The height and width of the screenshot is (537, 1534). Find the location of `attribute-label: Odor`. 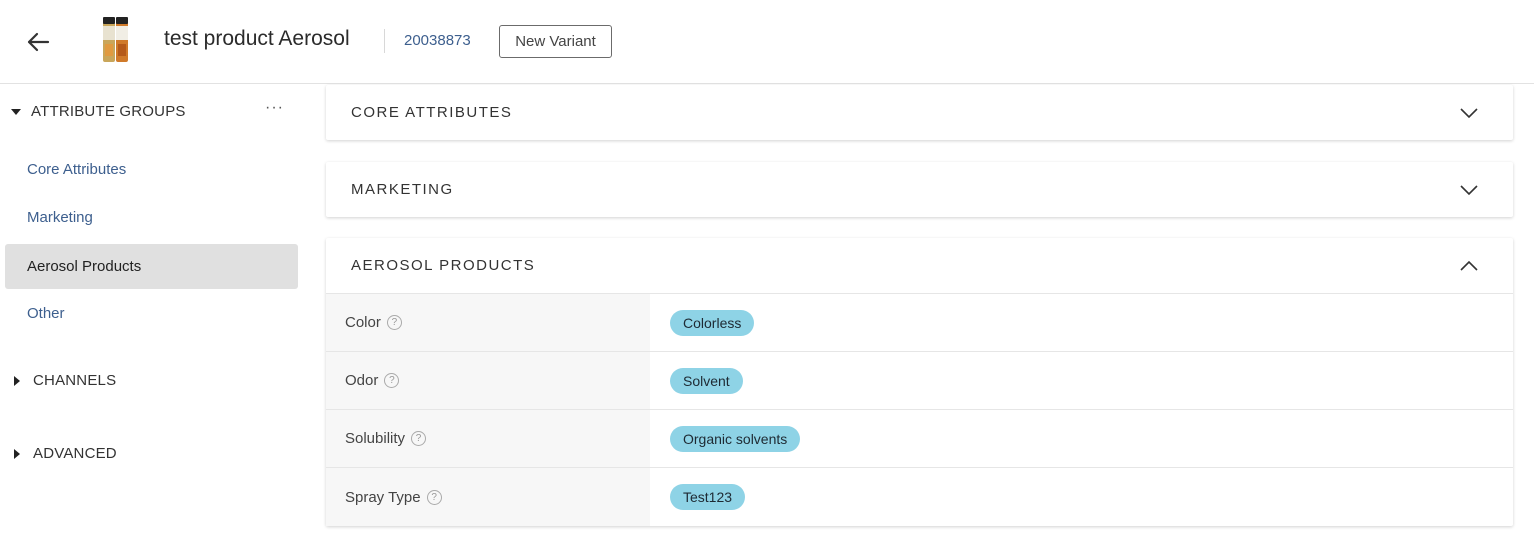

attribute-label: Odor is located at coordinates (362, 380).